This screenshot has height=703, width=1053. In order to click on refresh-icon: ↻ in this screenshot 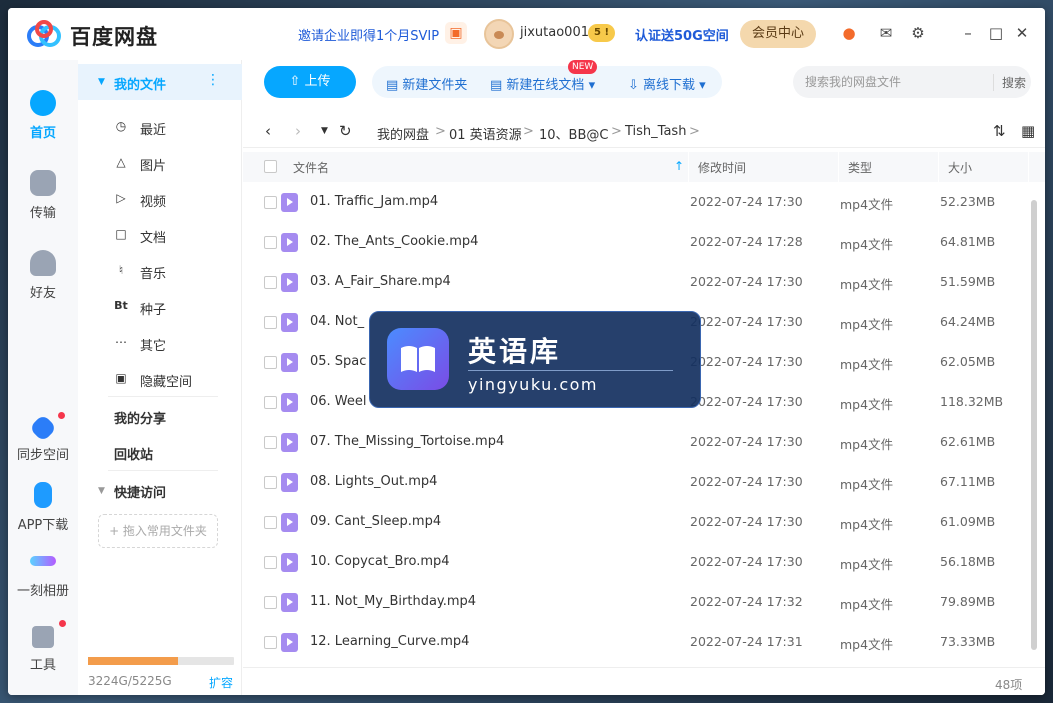, I will do `click(345, 131)`.